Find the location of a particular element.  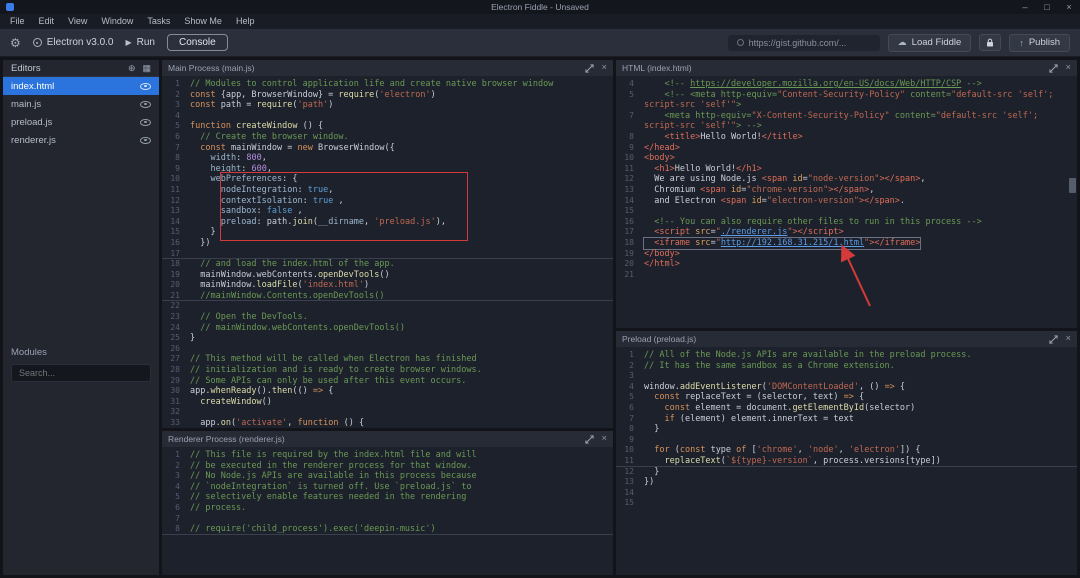

code-line: 11 <h1>Hello World!</h1> is located at coordinates (846, 169).